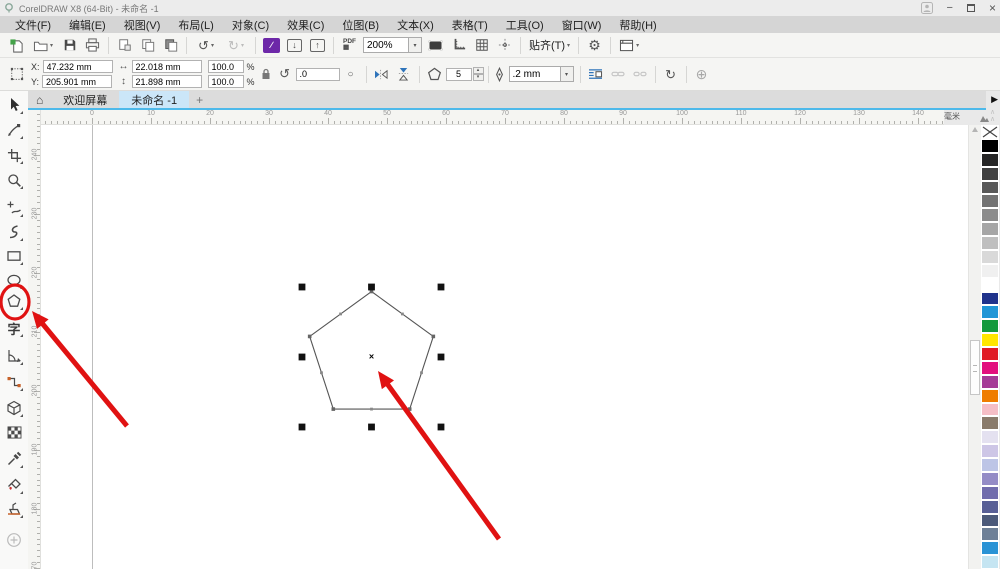  I want to click on fullscreen-preview-button, so click(435, 45).